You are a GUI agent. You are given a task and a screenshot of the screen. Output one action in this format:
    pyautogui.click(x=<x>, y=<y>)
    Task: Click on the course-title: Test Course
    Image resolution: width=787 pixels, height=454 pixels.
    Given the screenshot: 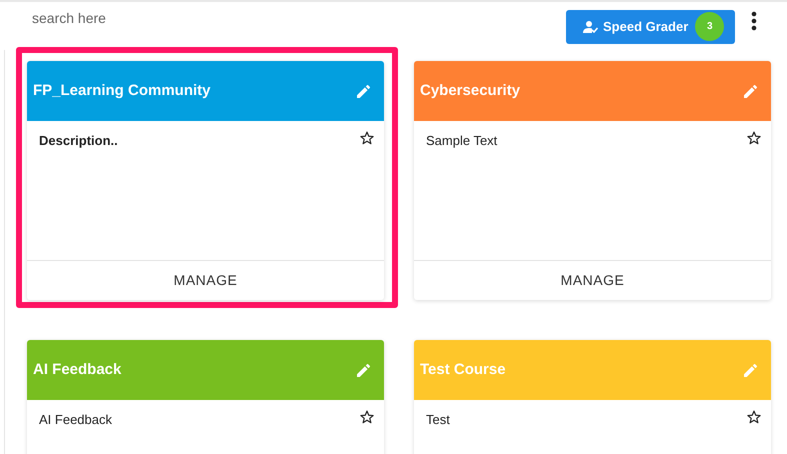 What is the action you would take?
    pyautogui.click(x=463, y=370)
    